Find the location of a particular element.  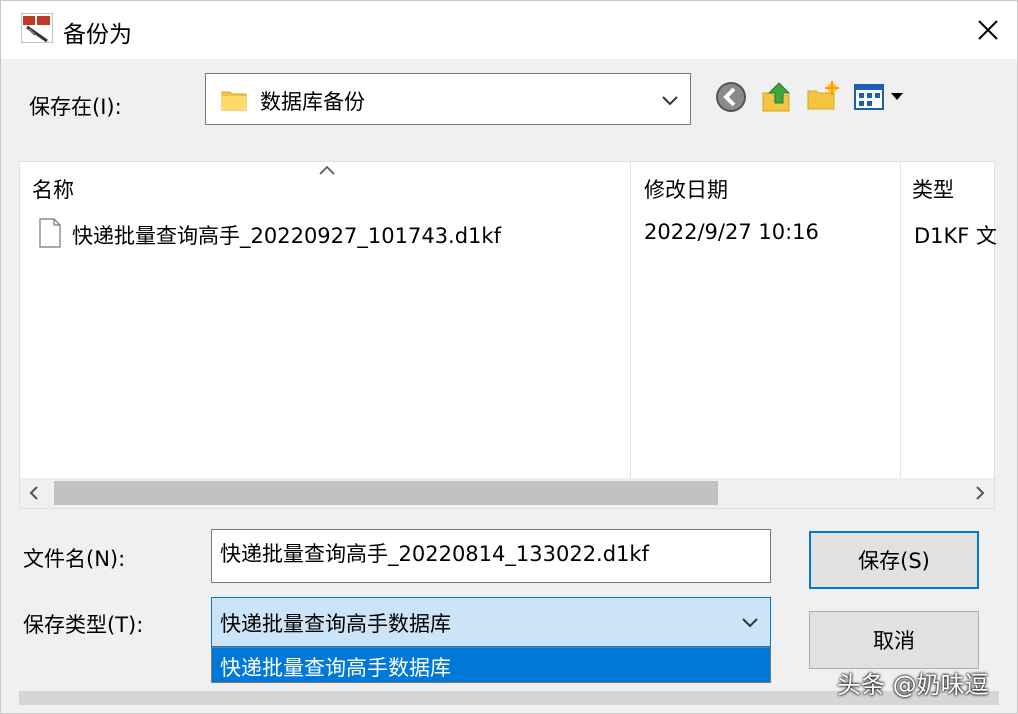

save-button: 保存(S) is located at coordinates (894, 560).